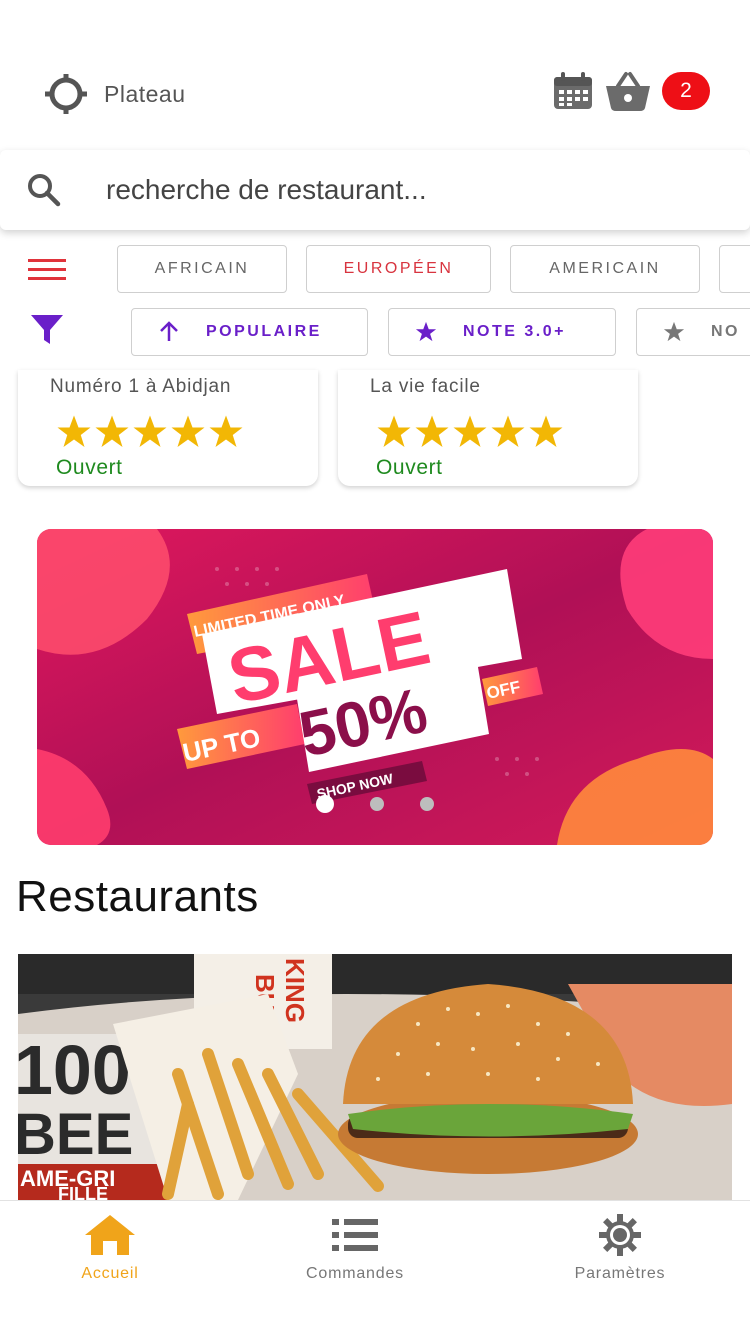  What do you see at coordinates (725, 331) in the screenshot?
I see `sort-chip-label: NO` at bounding box center [725, 331].